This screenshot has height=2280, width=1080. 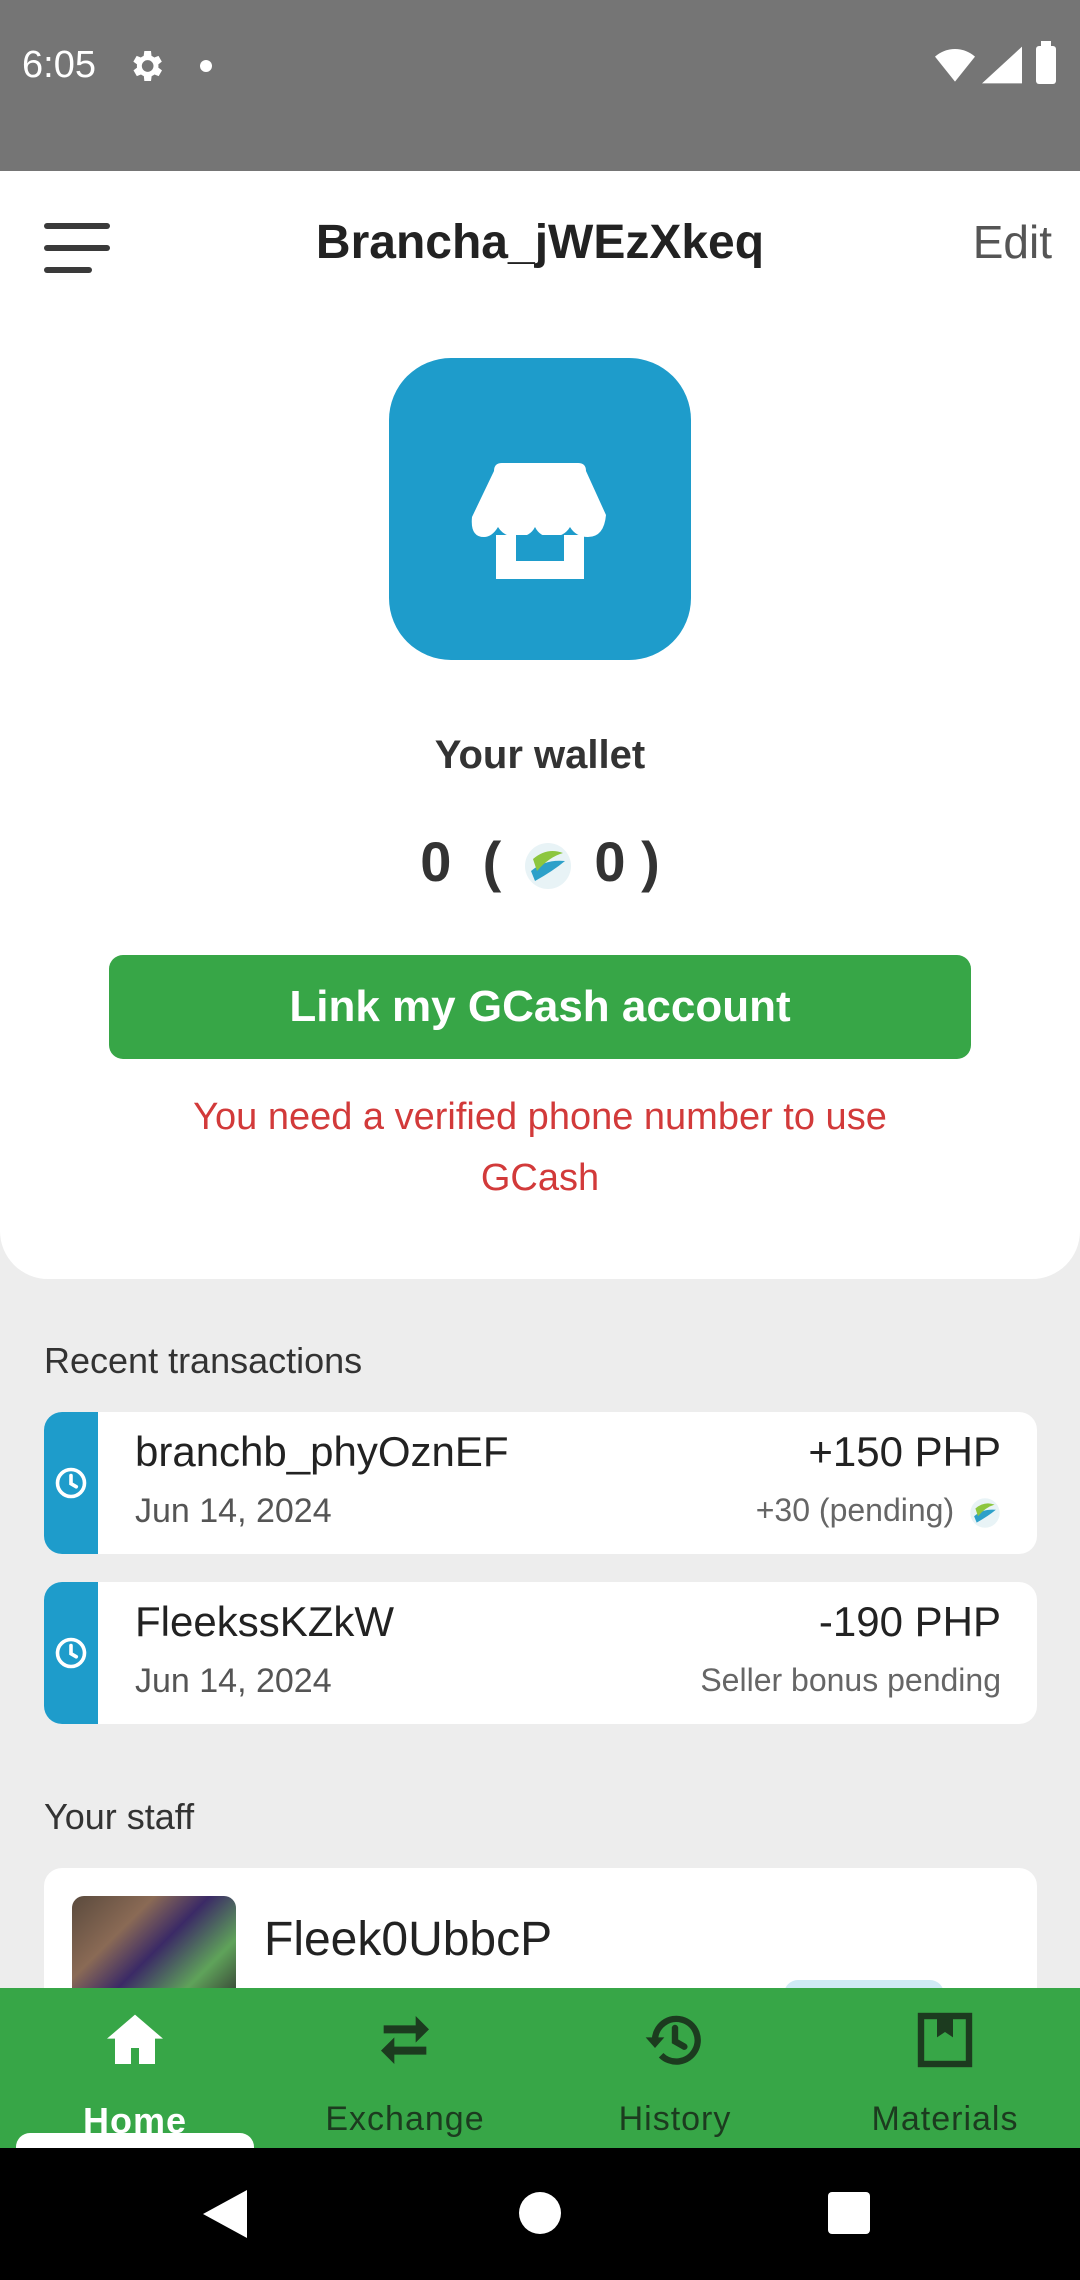 What do you see at coordinates (405, 2040) in the screenshot?
I see `swap-icon` at bounding box center [405, 2040].